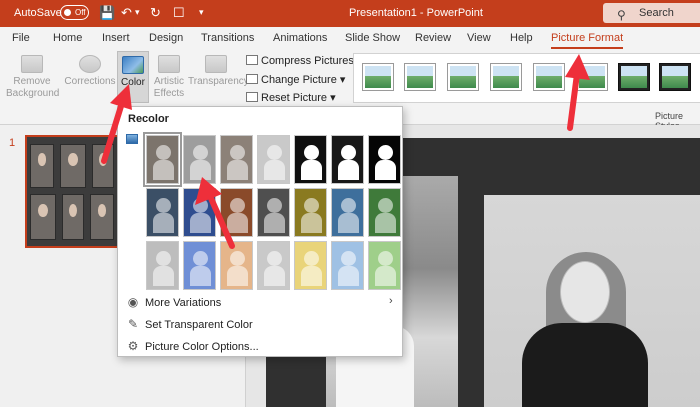  Describe the element at coordinates (227, 38) in the screenshot. I see `tab-transitions: Transitions` at that location.